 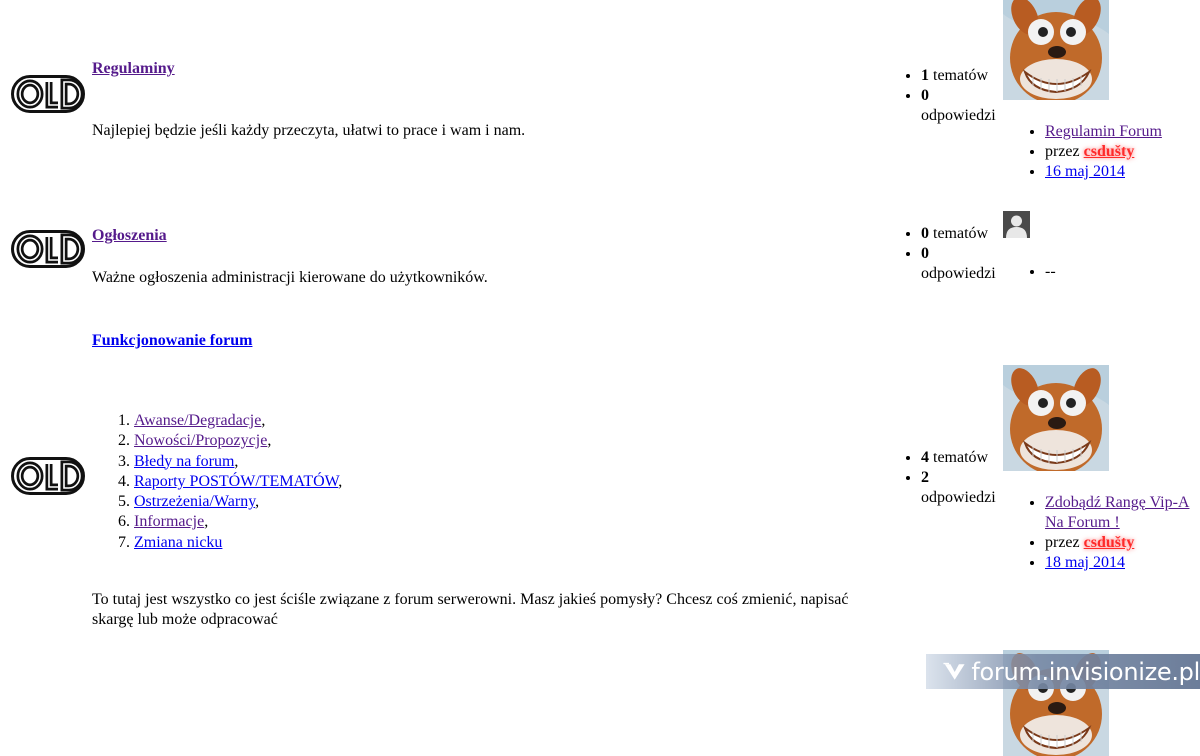 I want to click on last-post-topic-link: Zdobądź Rangę Vip-A Na Forum !, so click(x=1117, y=512).